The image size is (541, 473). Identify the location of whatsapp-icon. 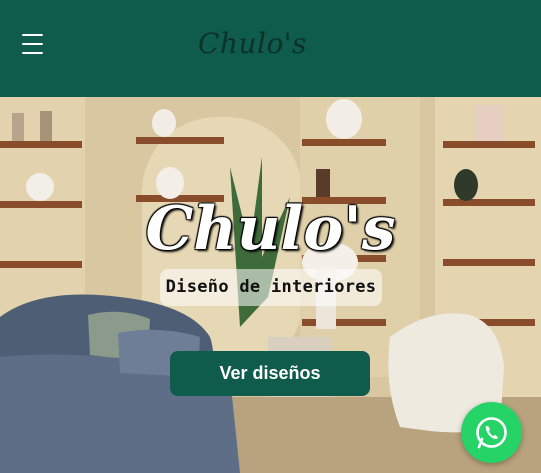
(491, 433).